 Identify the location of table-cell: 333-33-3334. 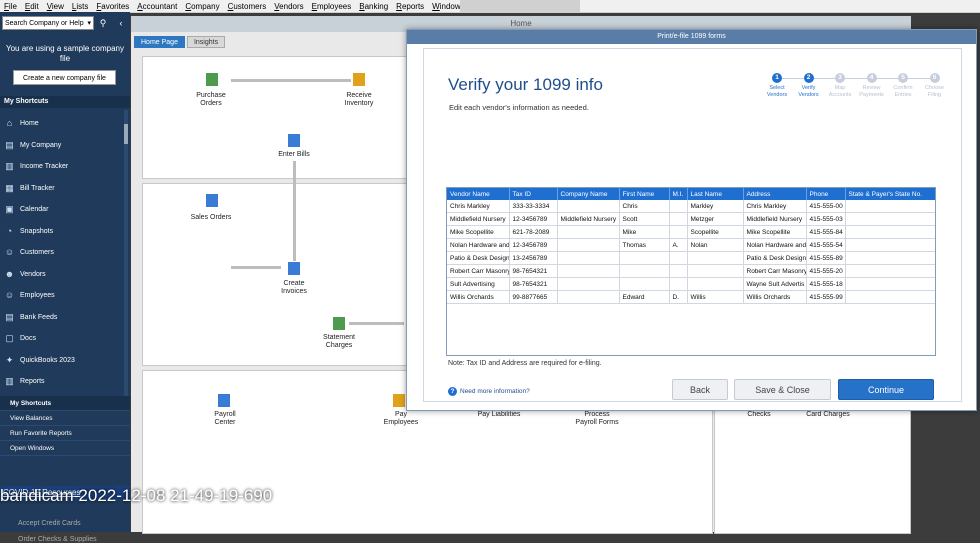
(533, 206).